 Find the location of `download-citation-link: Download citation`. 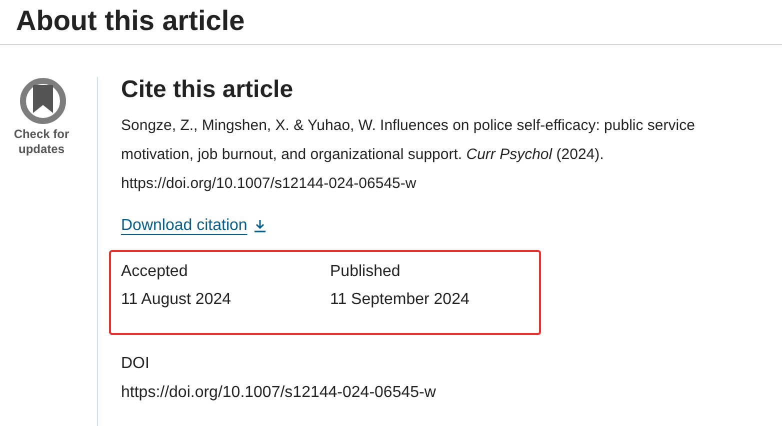

download-citation-link: Download citation is located at coordinates (194, 226).